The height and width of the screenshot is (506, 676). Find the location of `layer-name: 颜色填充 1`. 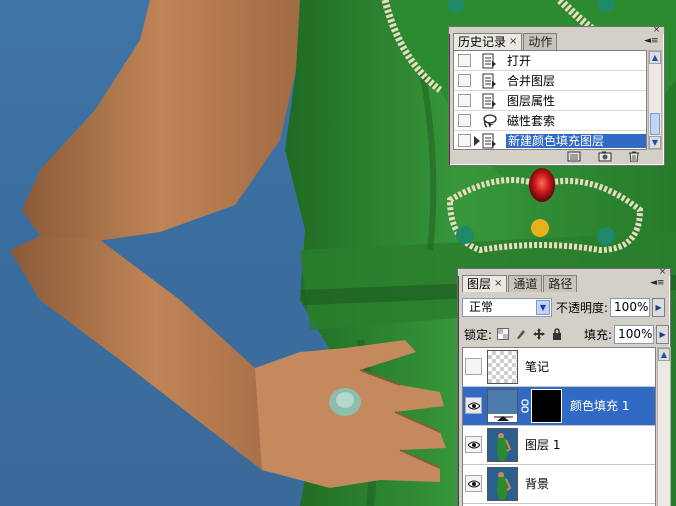

layer-name: 颜色填充 1 is located at coordinates (600, 406).